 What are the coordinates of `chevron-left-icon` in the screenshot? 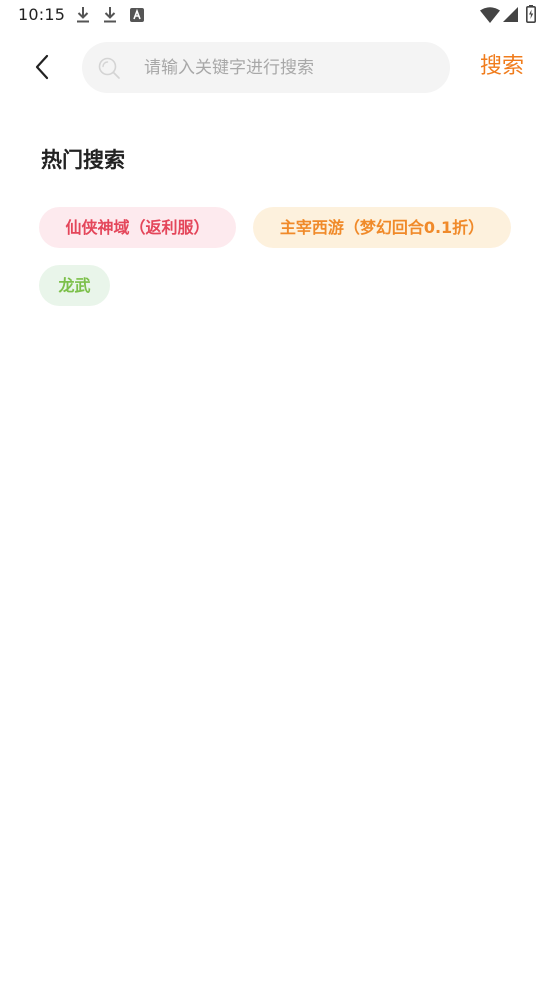 It's located at (42, 67).